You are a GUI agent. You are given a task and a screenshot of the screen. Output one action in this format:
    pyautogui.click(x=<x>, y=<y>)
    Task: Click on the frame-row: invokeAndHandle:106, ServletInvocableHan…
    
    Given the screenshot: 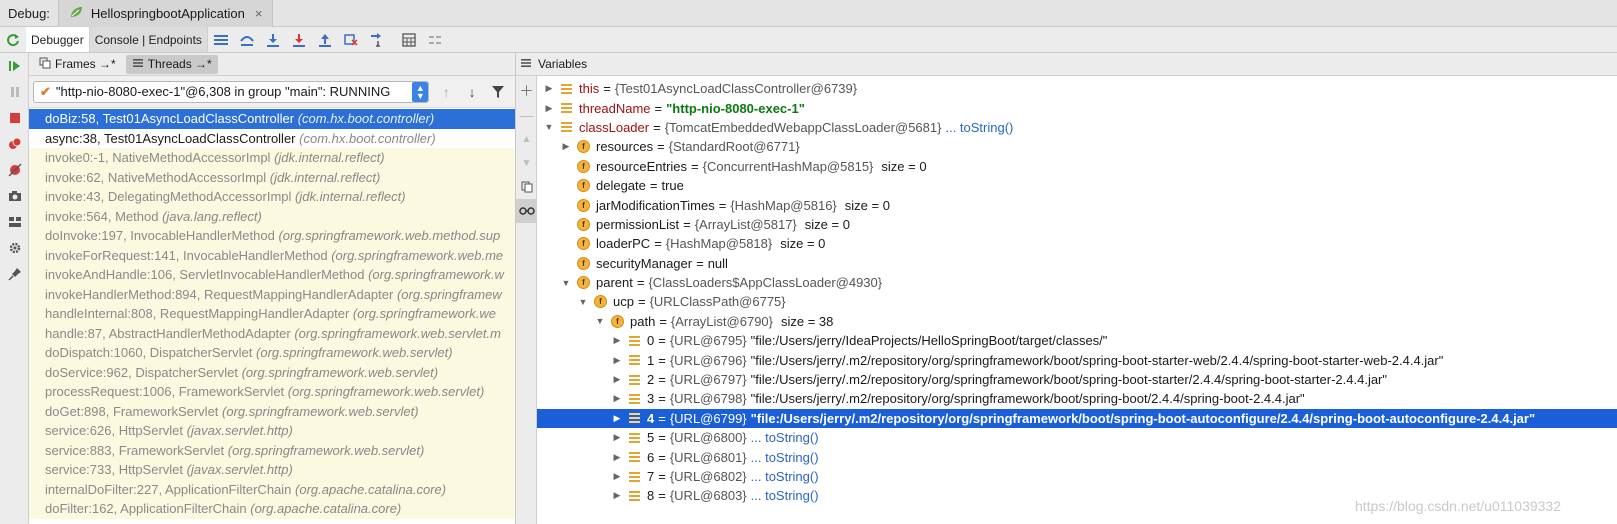 What is the action you would take?
    pyautogui.click(x=272, y=275)
    